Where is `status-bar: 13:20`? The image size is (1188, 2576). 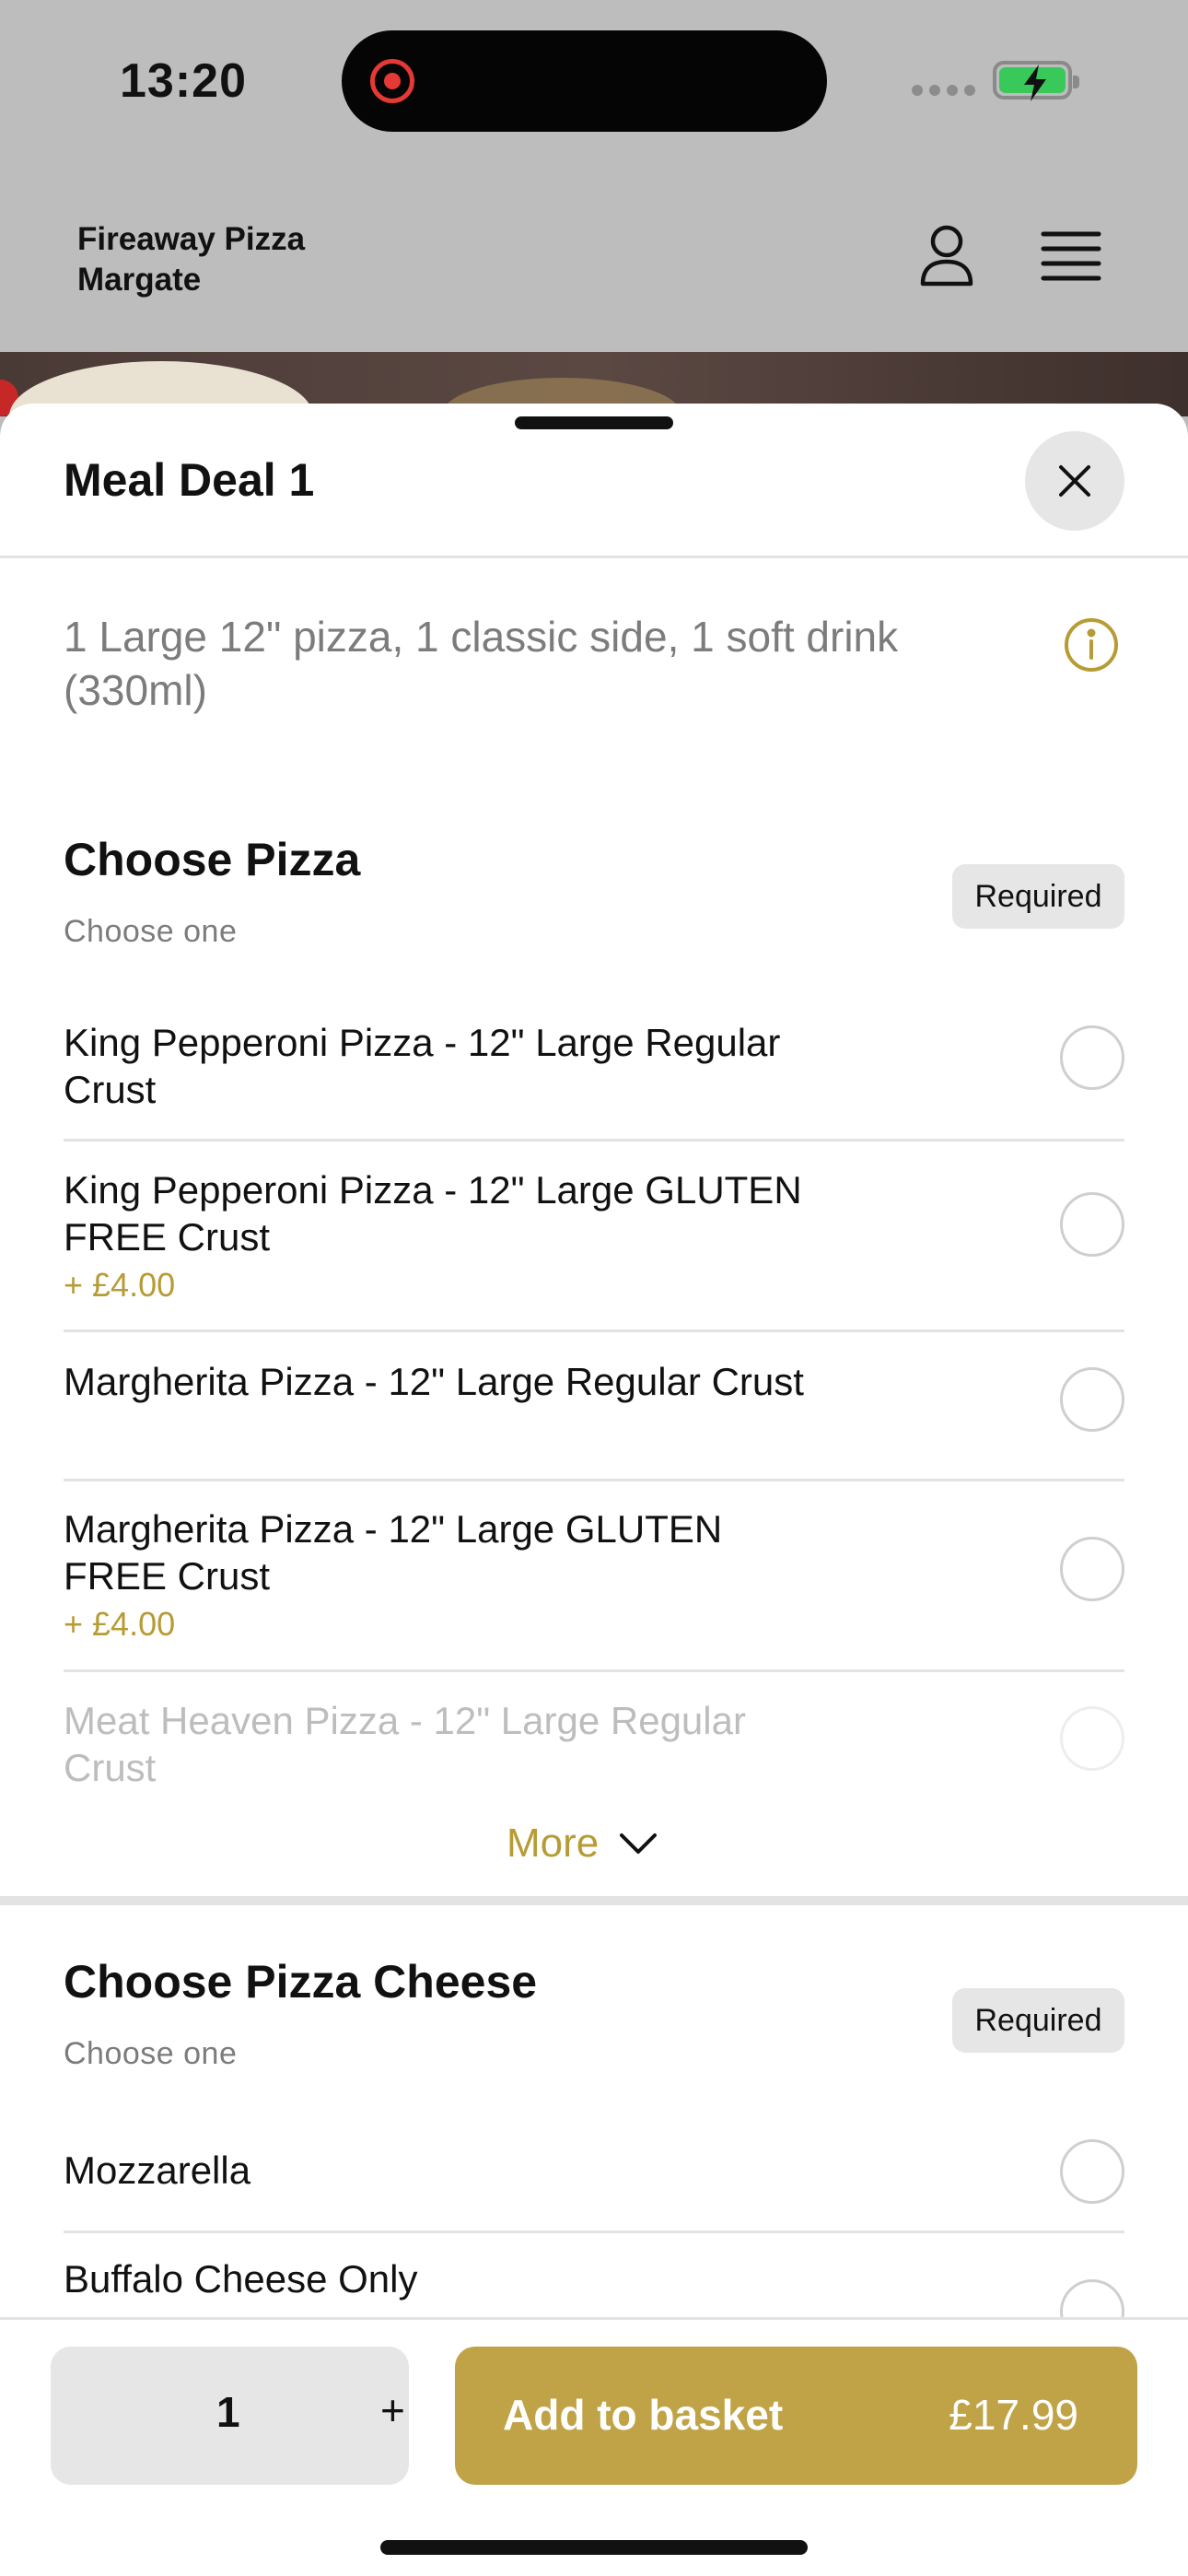
status-bar: 13:20 is located at coordinates (594, 83).